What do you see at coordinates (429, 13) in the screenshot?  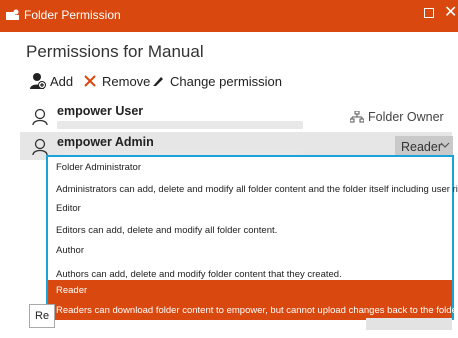 I see `maximize-icon` at bounding box center [429, 13].